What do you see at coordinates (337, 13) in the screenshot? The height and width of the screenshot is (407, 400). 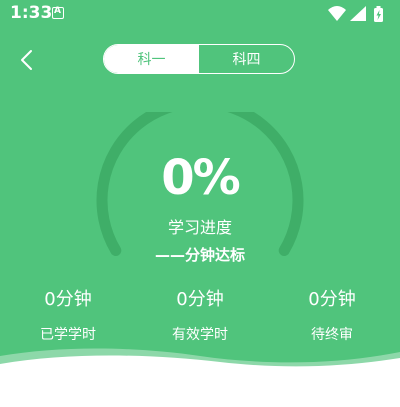 I see `wifi-icon` at bounding box center [337, 13].